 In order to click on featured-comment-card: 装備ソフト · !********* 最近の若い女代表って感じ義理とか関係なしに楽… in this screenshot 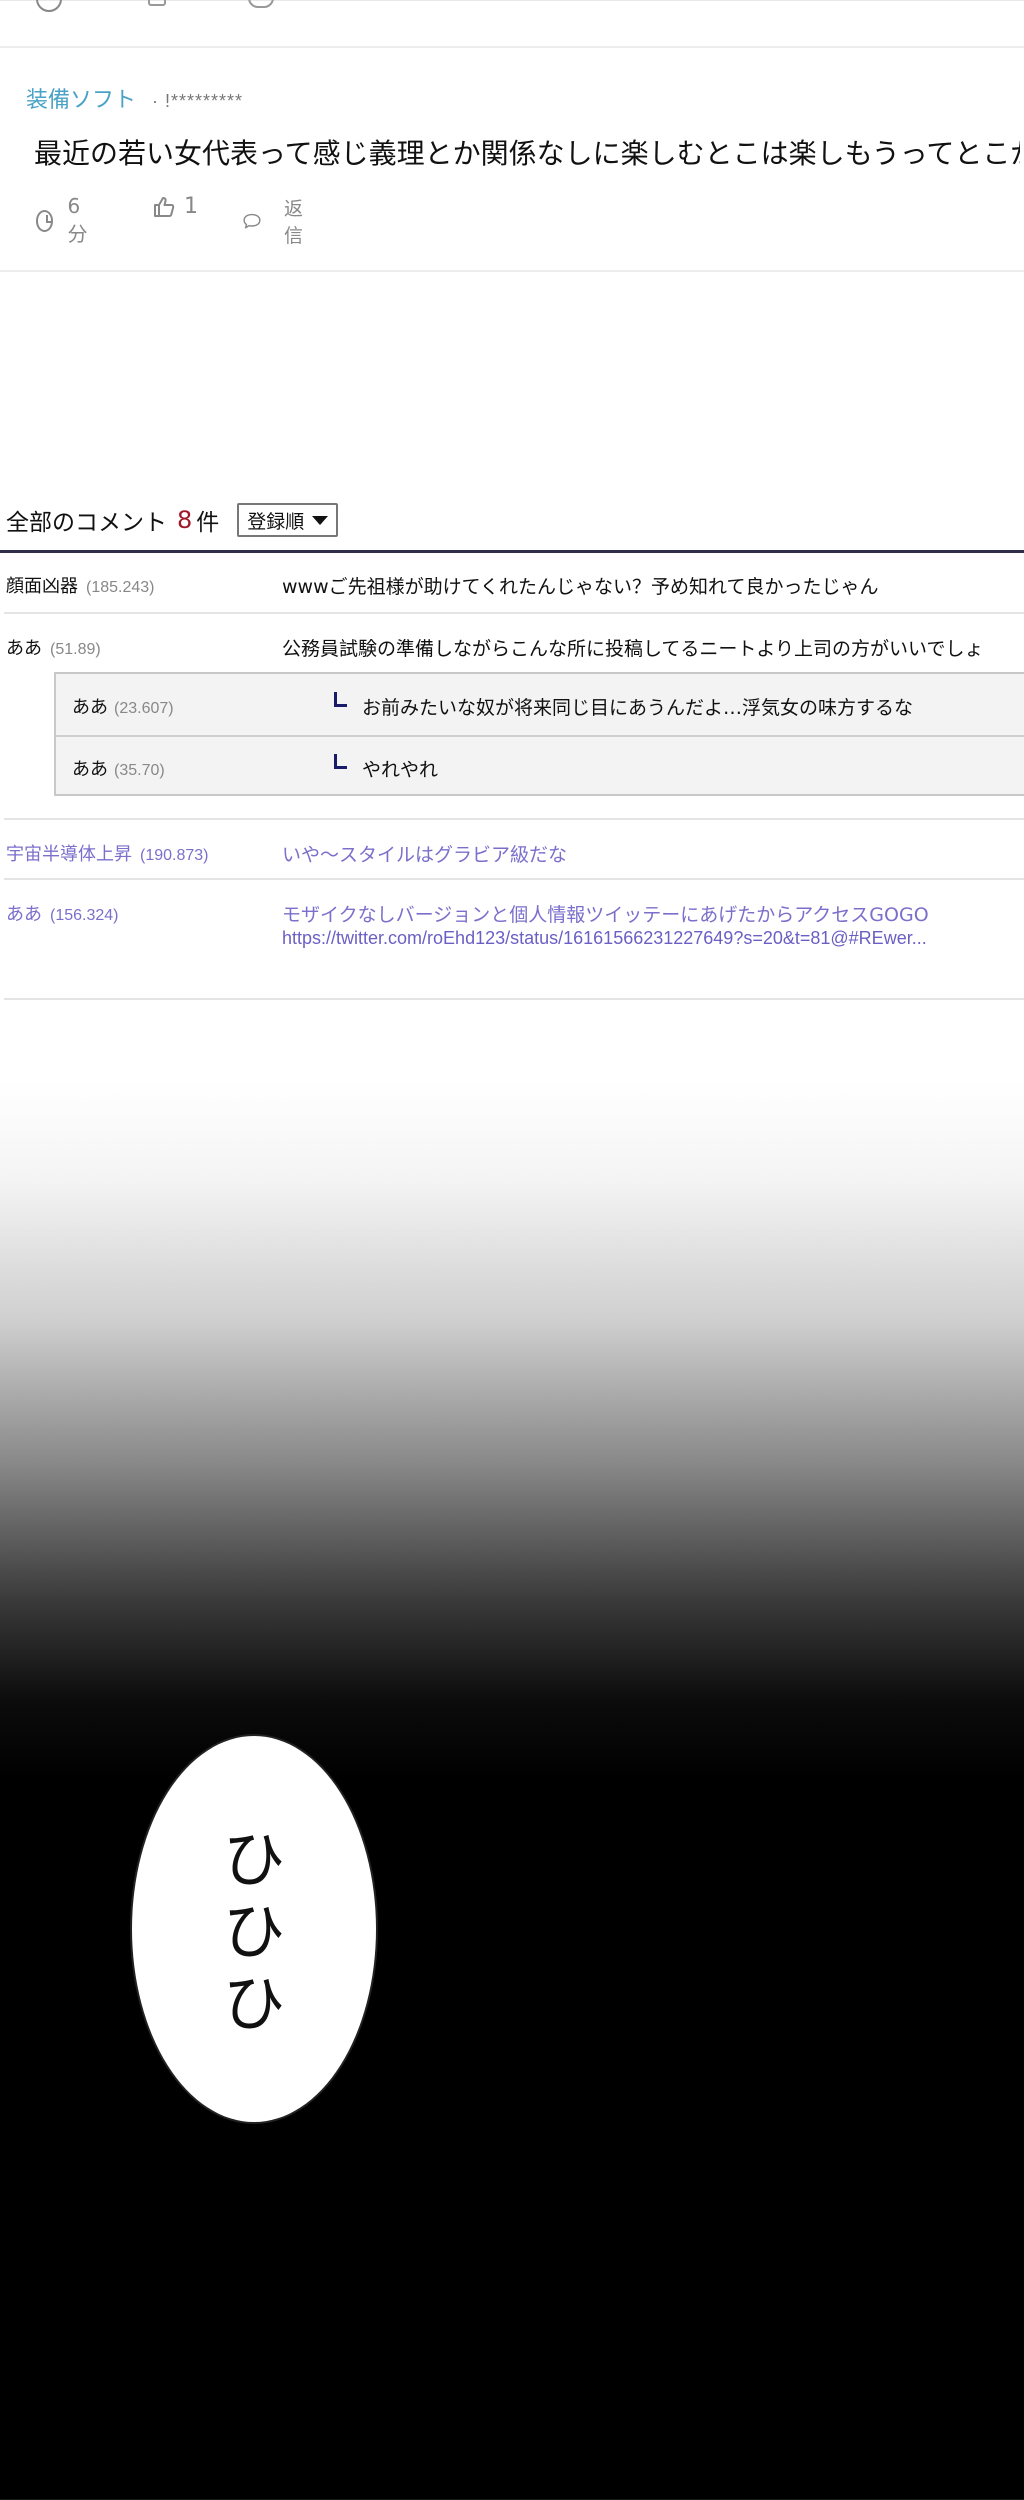, I will do `click(512, 160)`.